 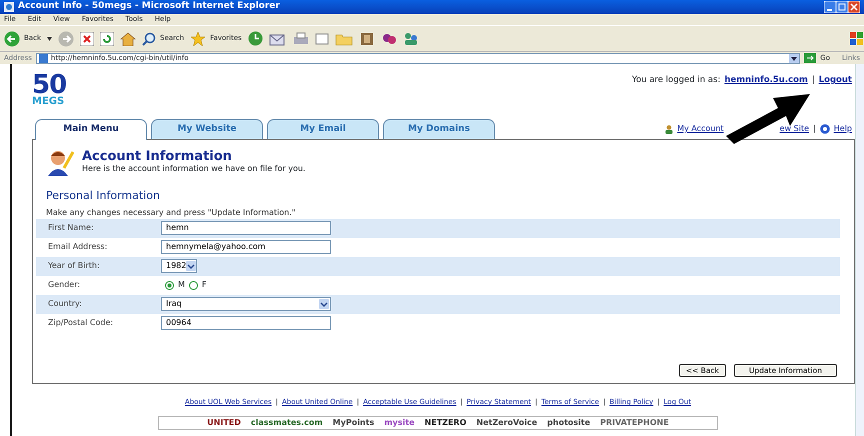 I want to click on input-field: 00964, so click(x=246, y=323).